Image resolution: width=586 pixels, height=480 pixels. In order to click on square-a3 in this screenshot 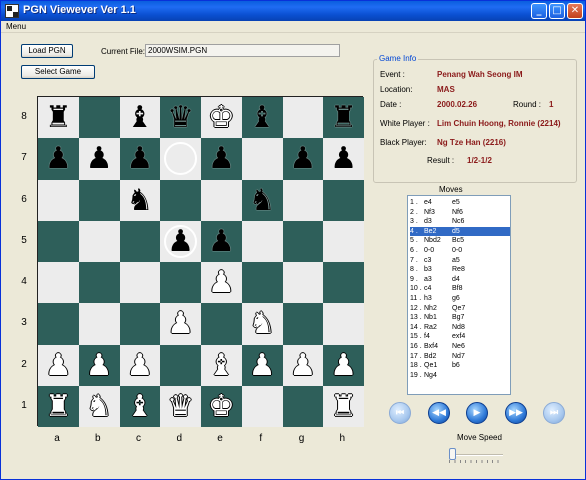, I will do `click(58, 324)`.